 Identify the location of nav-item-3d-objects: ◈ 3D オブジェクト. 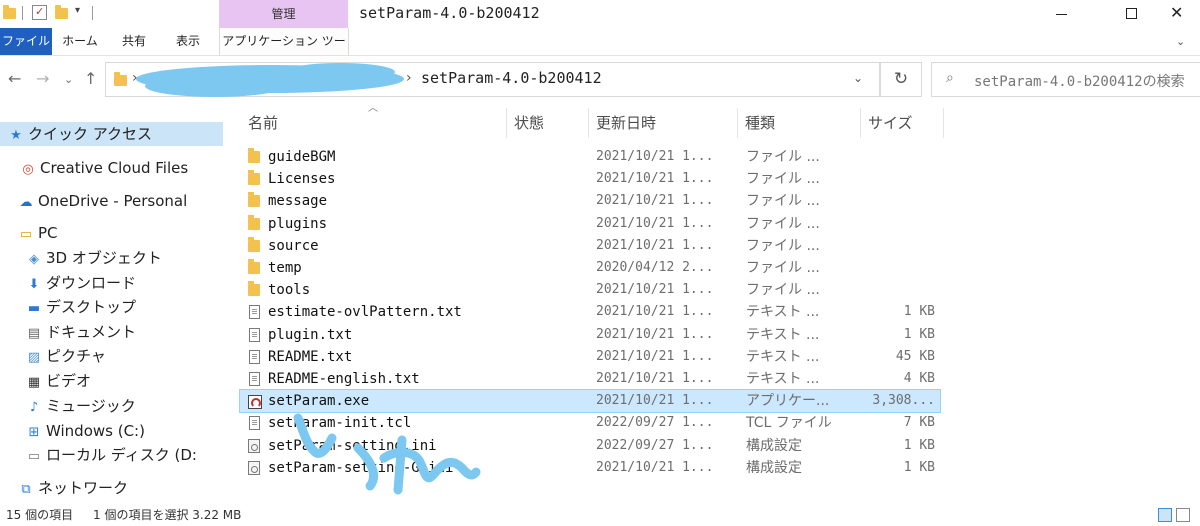
(94, 258).